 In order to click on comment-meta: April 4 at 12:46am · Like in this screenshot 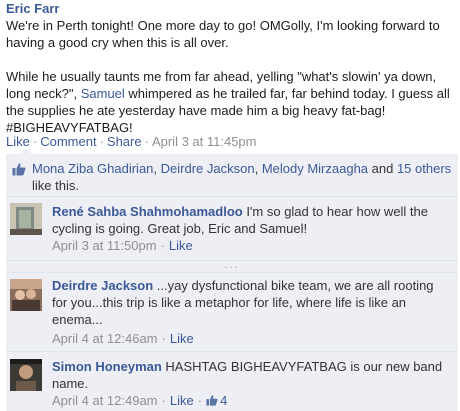, I will do `click(123, 338)`.